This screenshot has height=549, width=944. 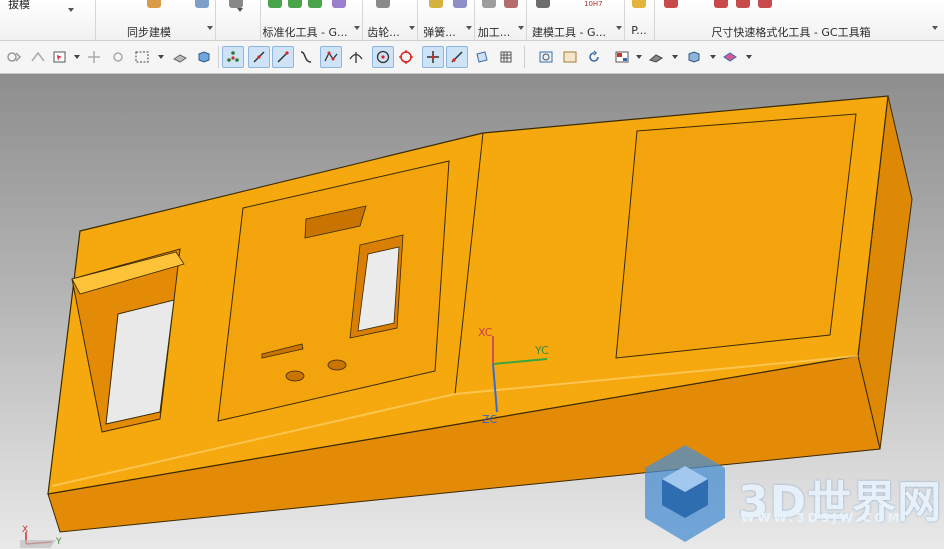 I want to click on utility-toolbar, so click(x=472, y=57).